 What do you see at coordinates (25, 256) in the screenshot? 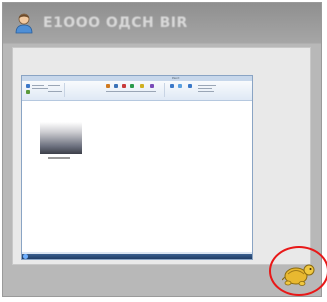
I see `start-button-icon` at bounding box center [25, 256].